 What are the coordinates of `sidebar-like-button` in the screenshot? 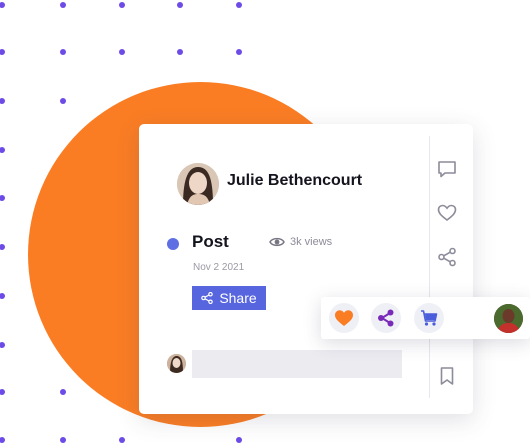 It's located at (447, 213).